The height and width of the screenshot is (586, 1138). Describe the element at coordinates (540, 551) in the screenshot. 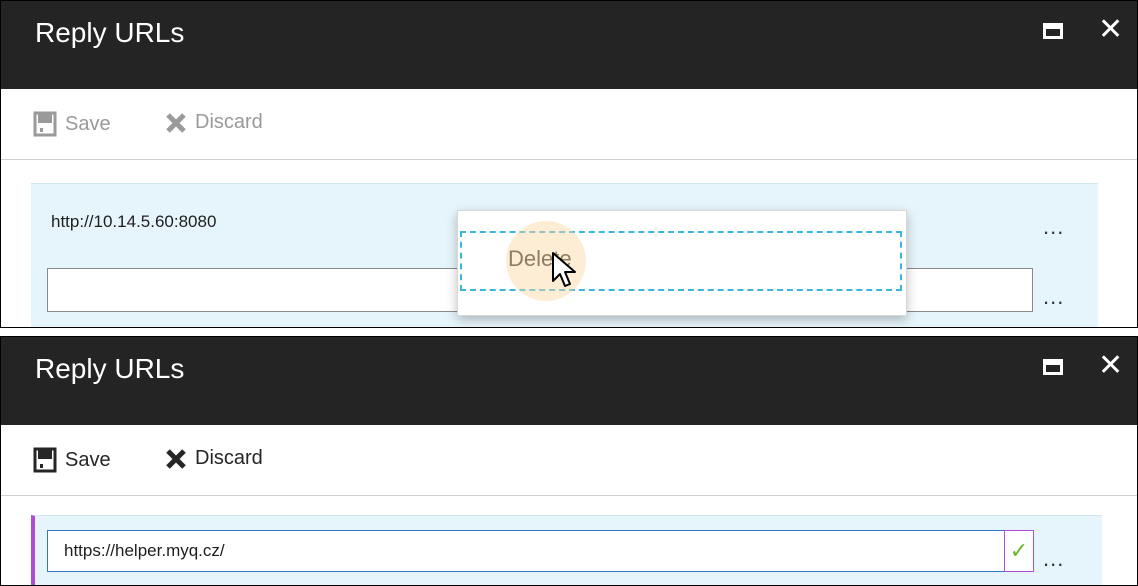

I see `reply-url-input: https://helper.myq.cz/ ✓` at that location.